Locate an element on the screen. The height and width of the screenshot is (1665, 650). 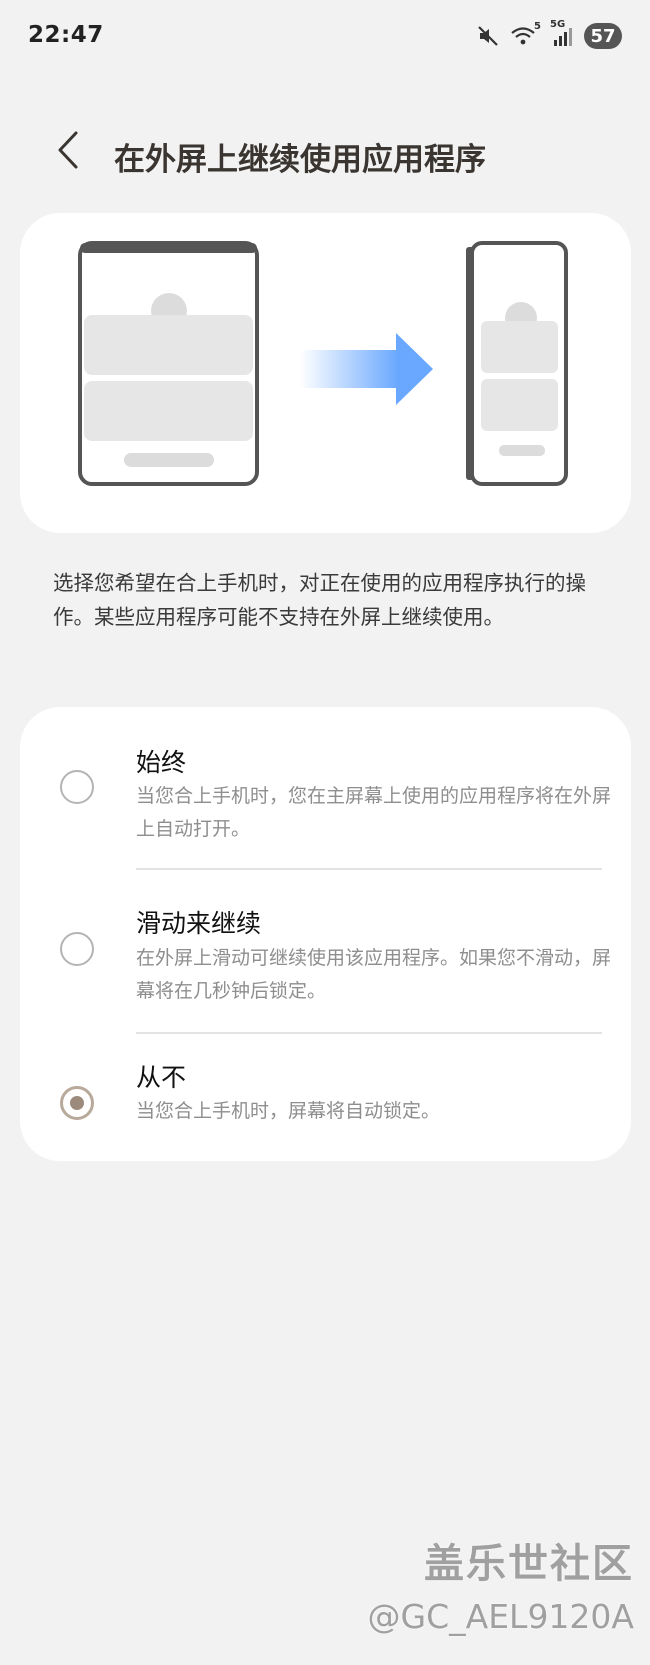
radio-always is located at coordinates (77, 787).